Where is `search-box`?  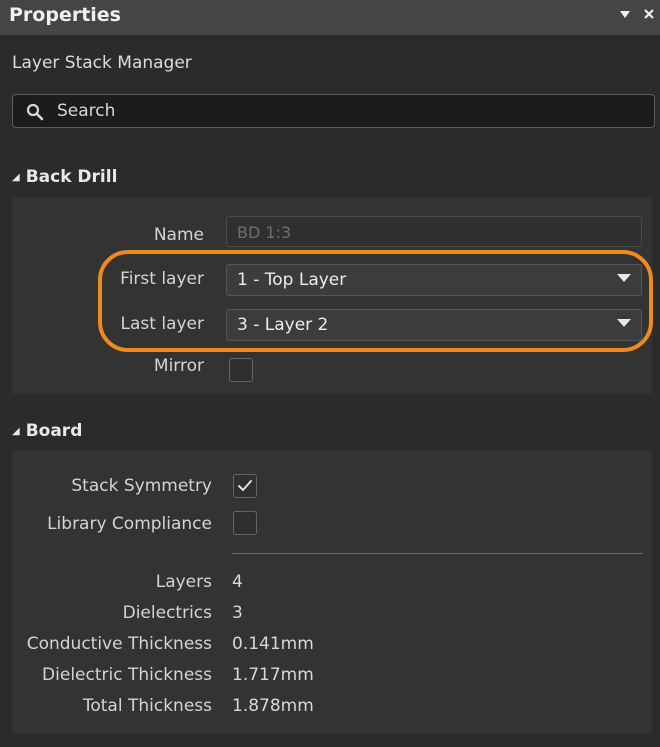
search-box is located at coordinates (333, 111).